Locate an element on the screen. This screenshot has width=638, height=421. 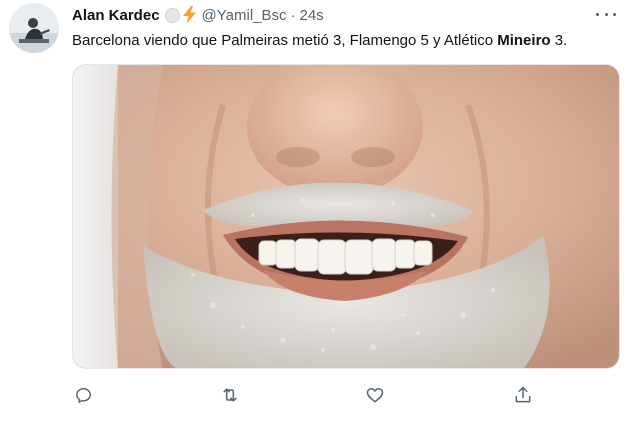
share-icon is located at coordinates (523, 395).